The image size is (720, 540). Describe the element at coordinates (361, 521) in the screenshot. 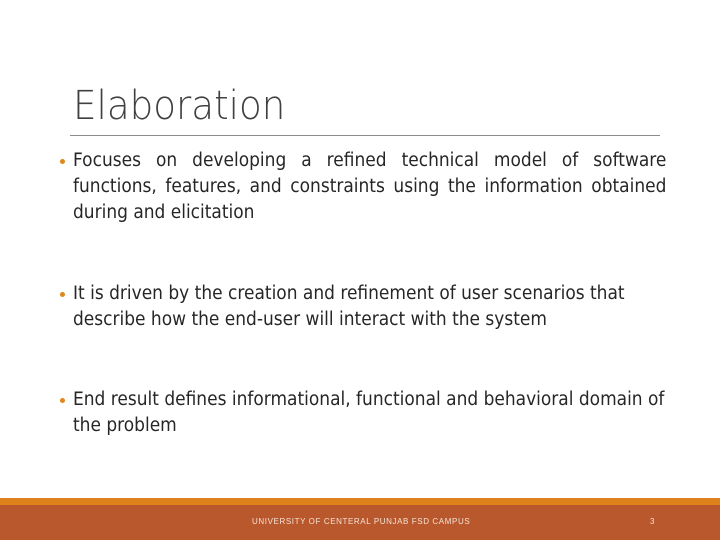

I see `footer-text: UNIVERSITY OF CENTERAL PUNJAB FSD CAMPUS` at that location.